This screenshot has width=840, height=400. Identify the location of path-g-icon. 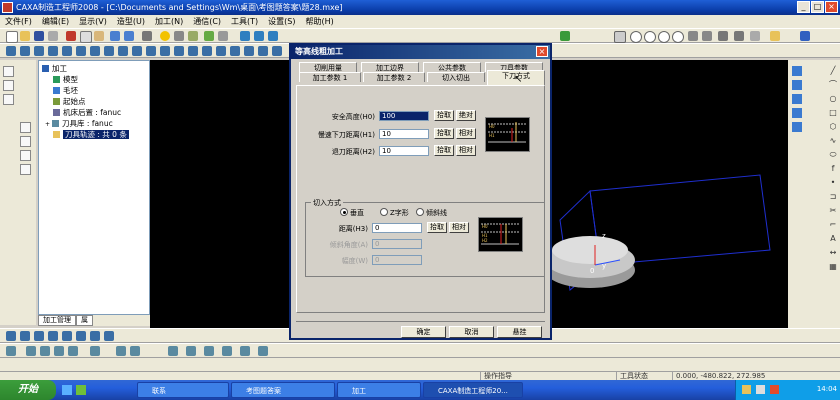
(135, 351).